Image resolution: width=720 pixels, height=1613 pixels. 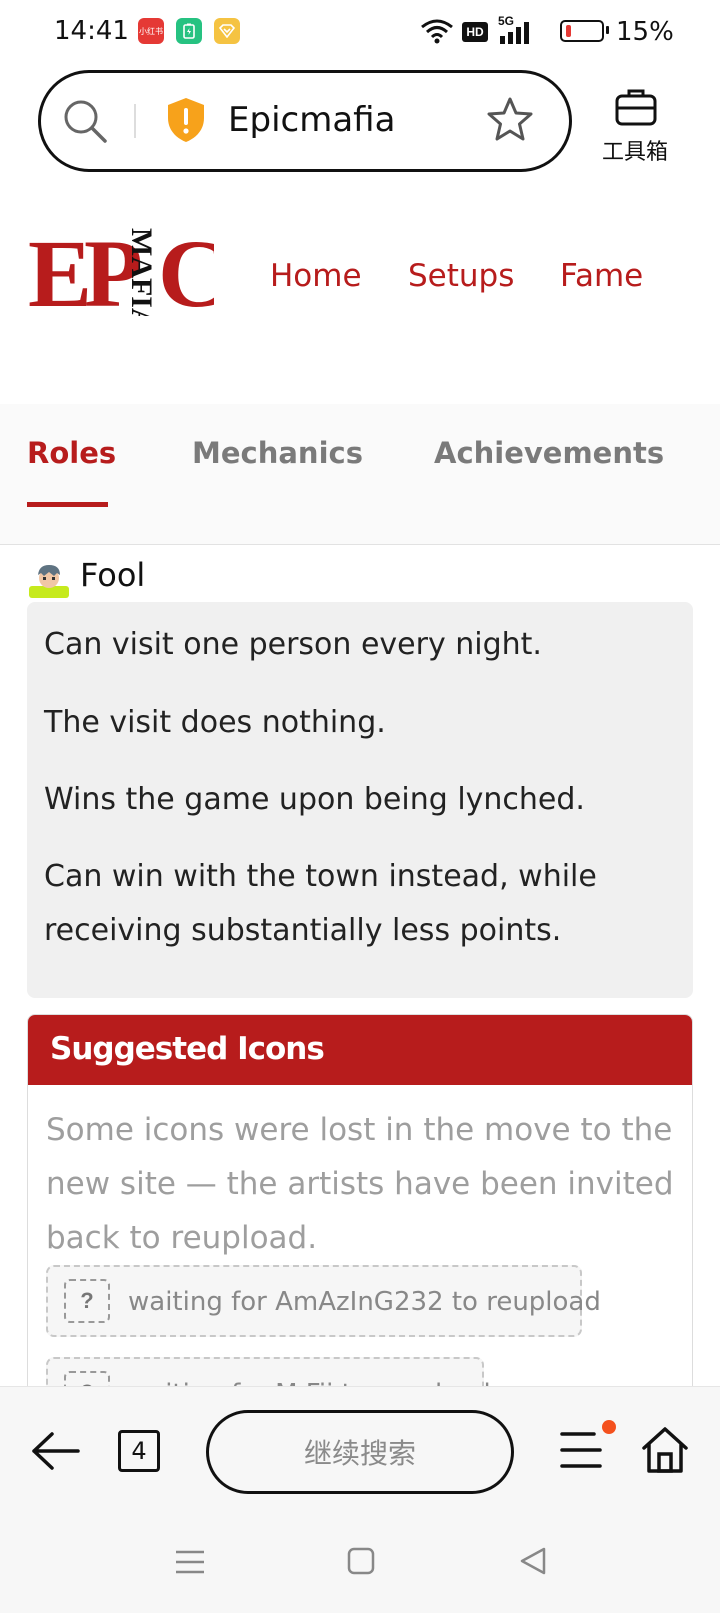 I want to click on description-line: Can visit one person every night., so click(x=293, y=644).